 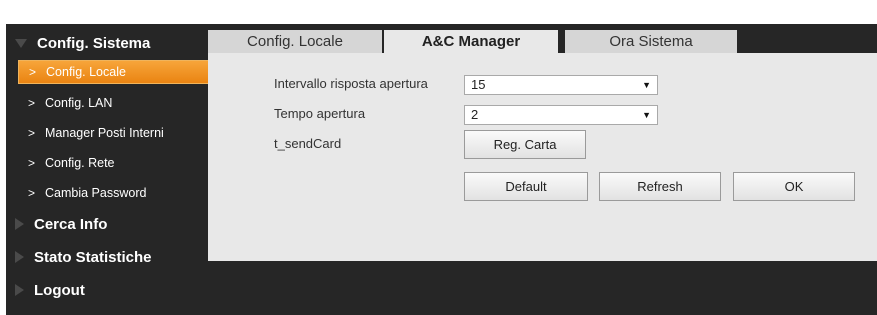 I want to click on sidebar-item-label: Config. Locale, so click(x=86, y=72).